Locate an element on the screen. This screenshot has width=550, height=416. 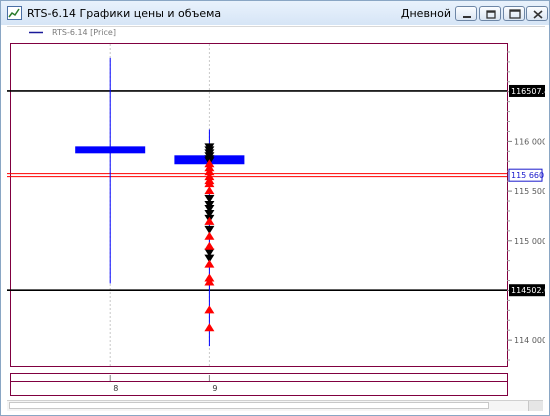
time-axis-svg: 89 is located at coordinates (259, 384).